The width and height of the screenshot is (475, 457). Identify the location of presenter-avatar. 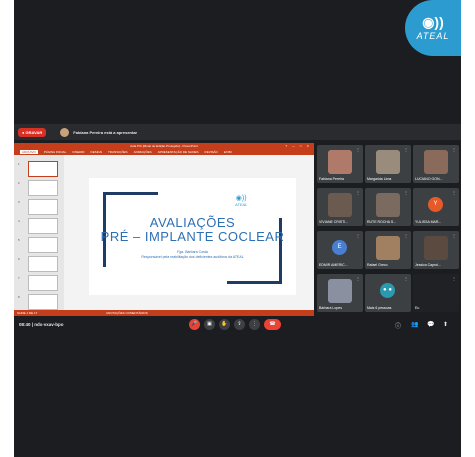
(65, 132).